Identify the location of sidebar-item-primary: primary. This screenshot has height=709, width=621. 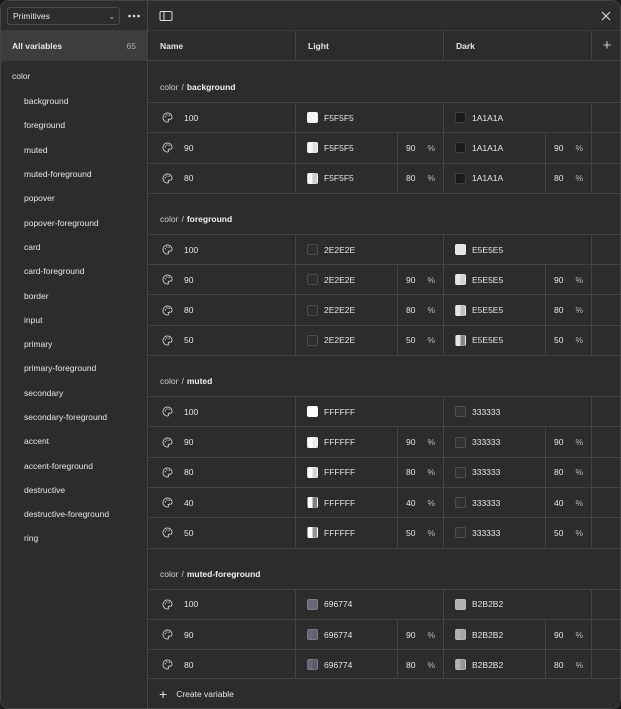
(74, 344).